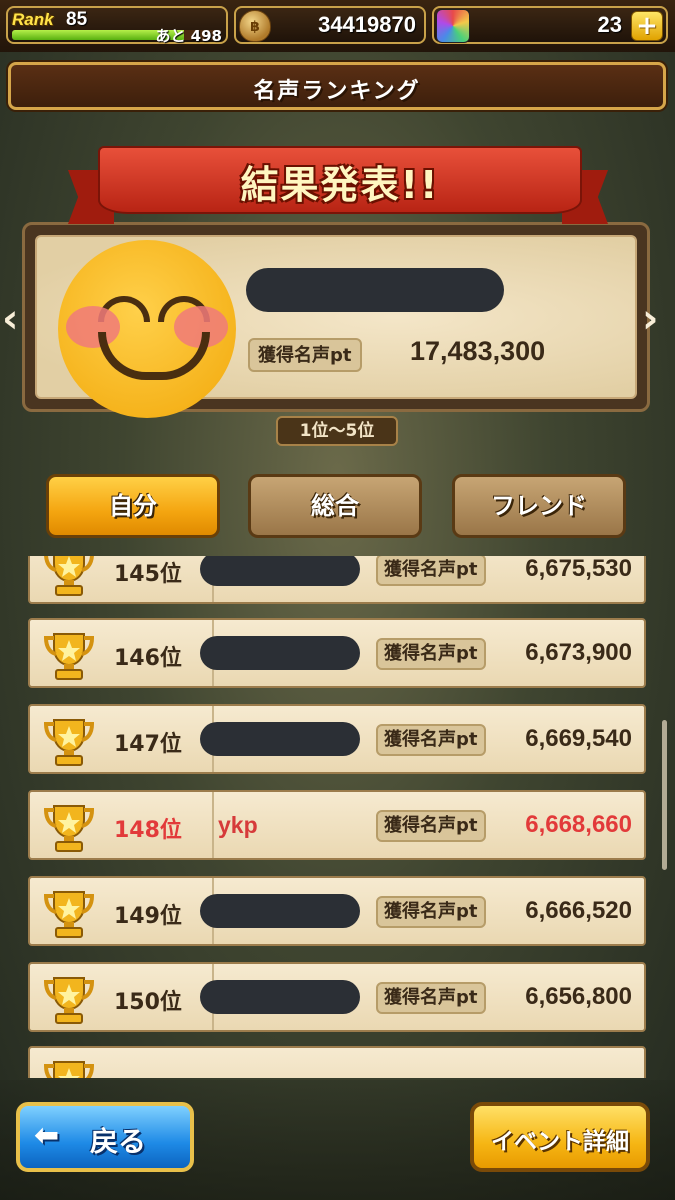 The height and width of the screenshot is (1200, 675). What do you see at coordinates (133, 506) in the screenshot?
I see `tab-self: 自分` at bounding box center [133, 506].